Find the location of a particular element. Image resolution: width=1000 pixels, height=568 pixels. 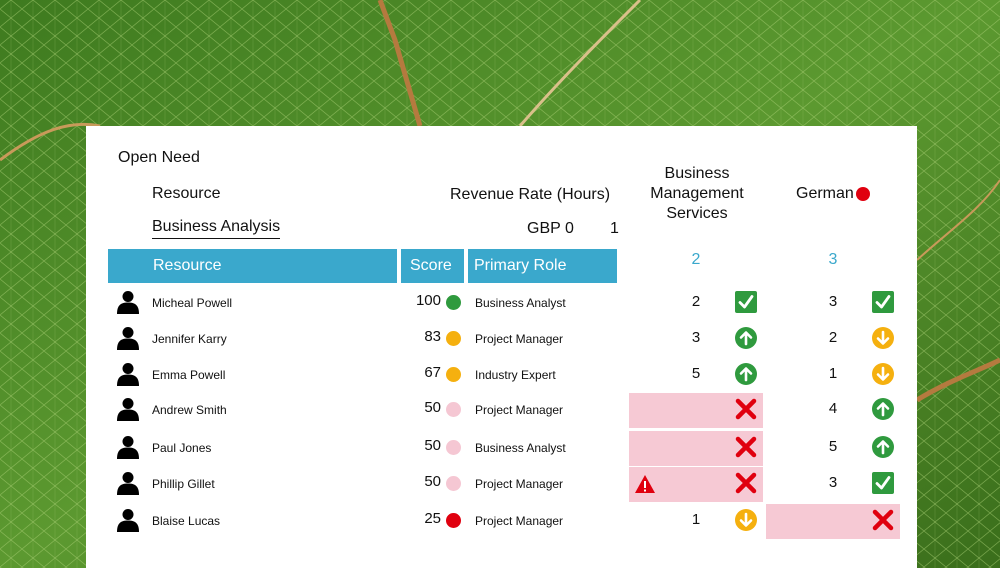

score-value: 25 is located at coordinates (432, 518).